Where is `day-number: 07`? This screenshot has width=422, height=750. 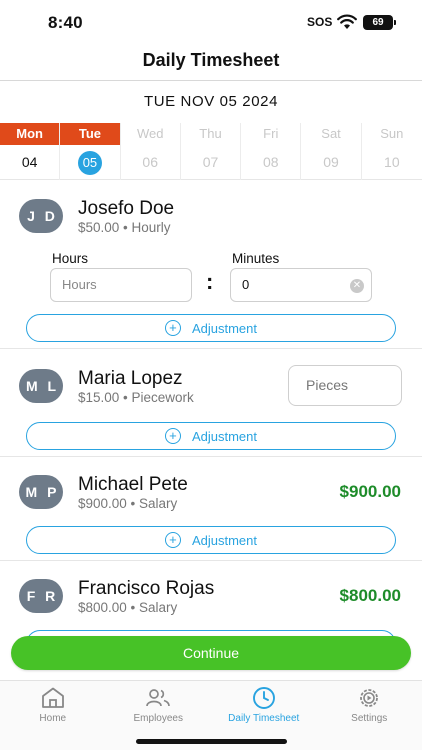 day-number: 07 is located at coordinates (210, 162).